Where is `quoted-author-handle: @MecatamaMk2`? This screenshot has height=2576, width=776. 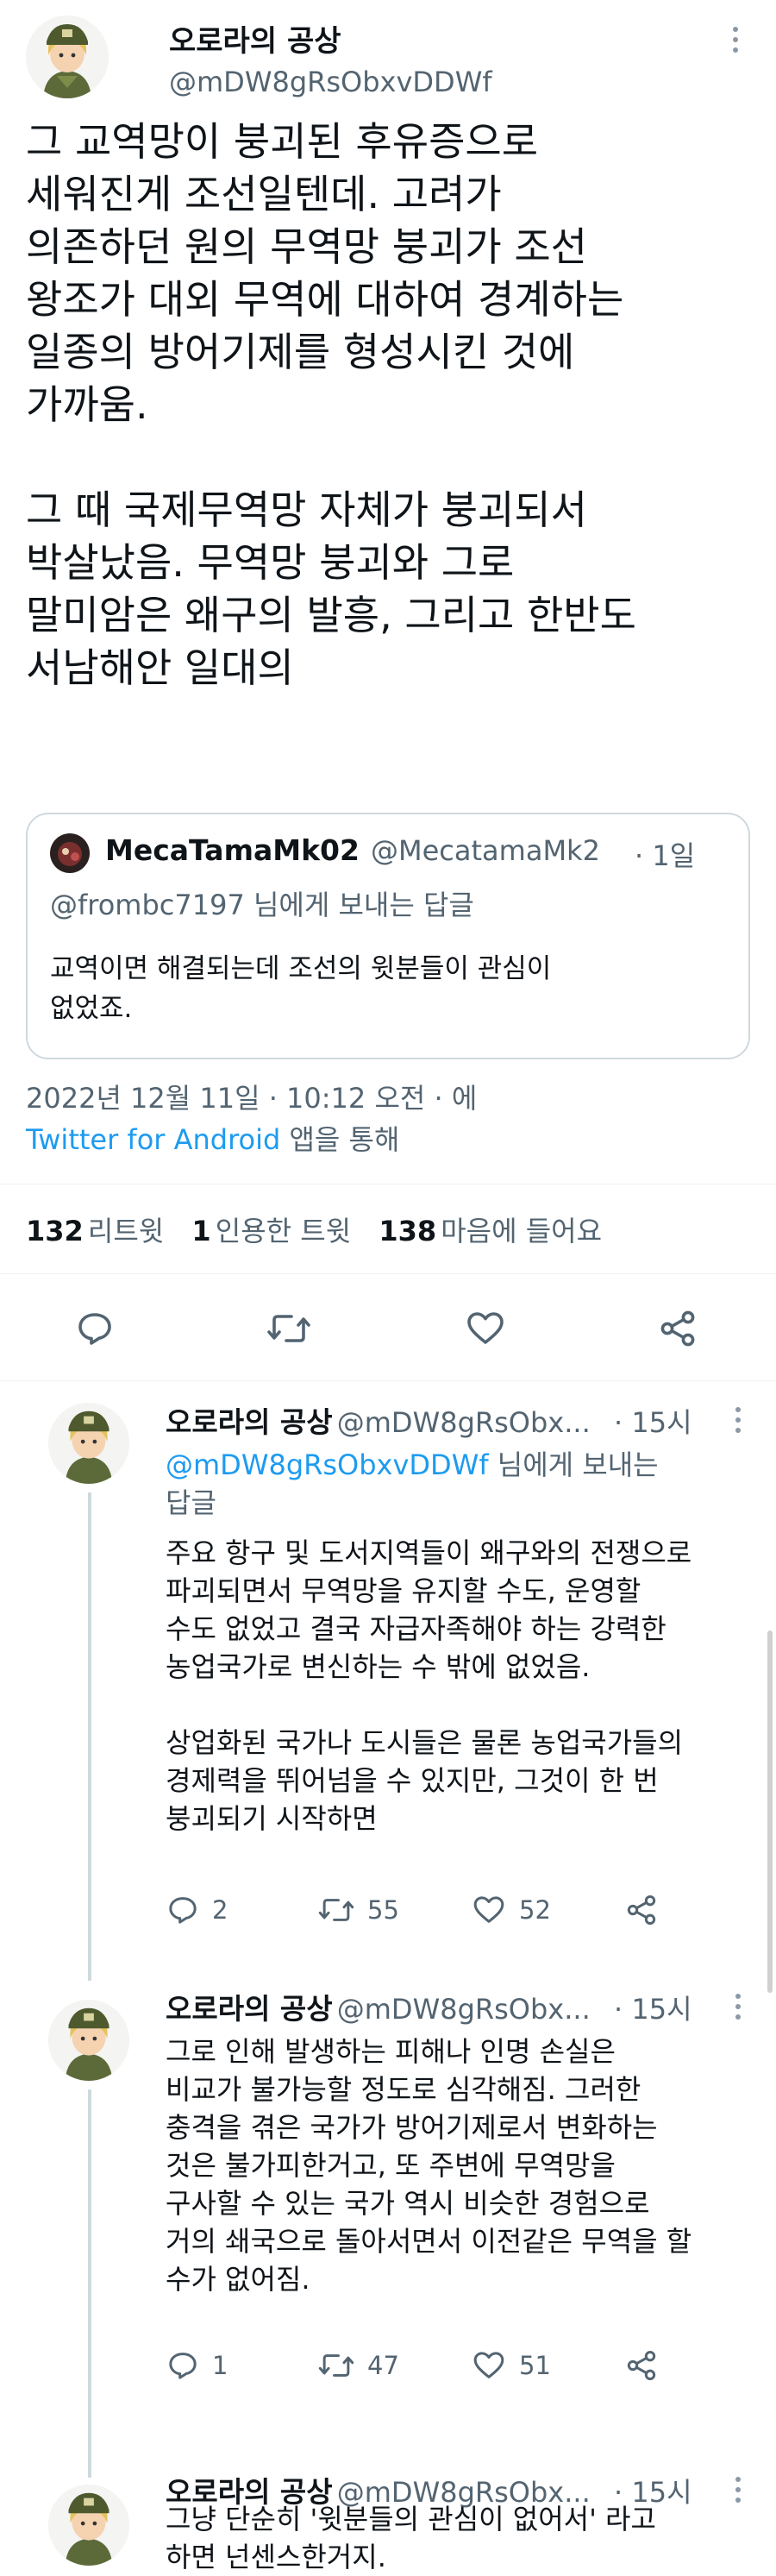 quoted-author-handle: @MecatamaMk2 is located at coordinates (485, 850).